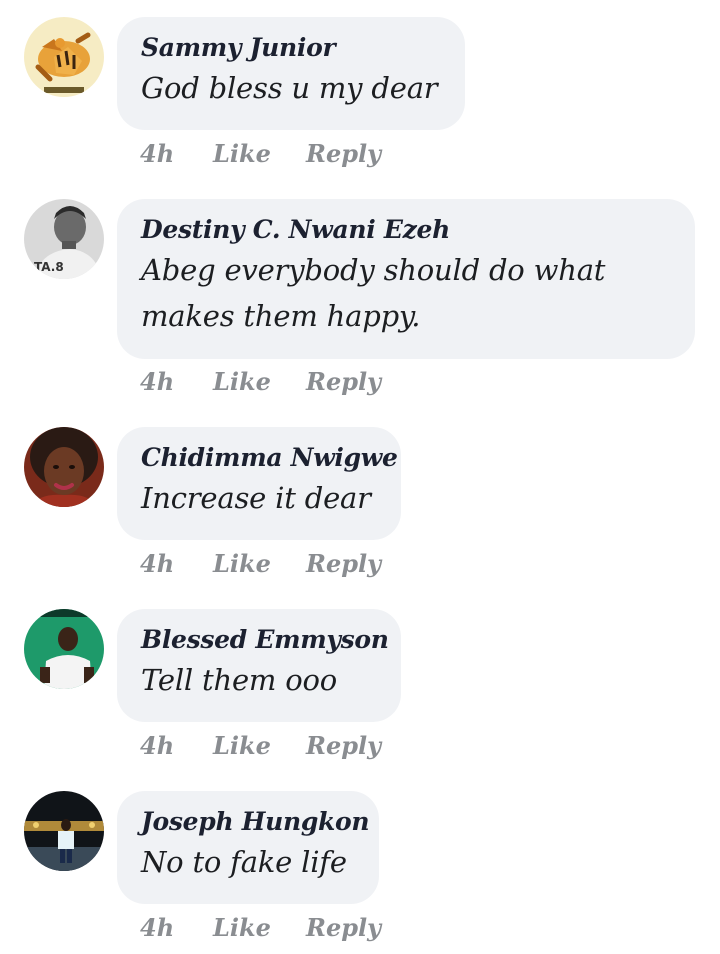  I want to click on avatar: TA.8, so click(64, 239).